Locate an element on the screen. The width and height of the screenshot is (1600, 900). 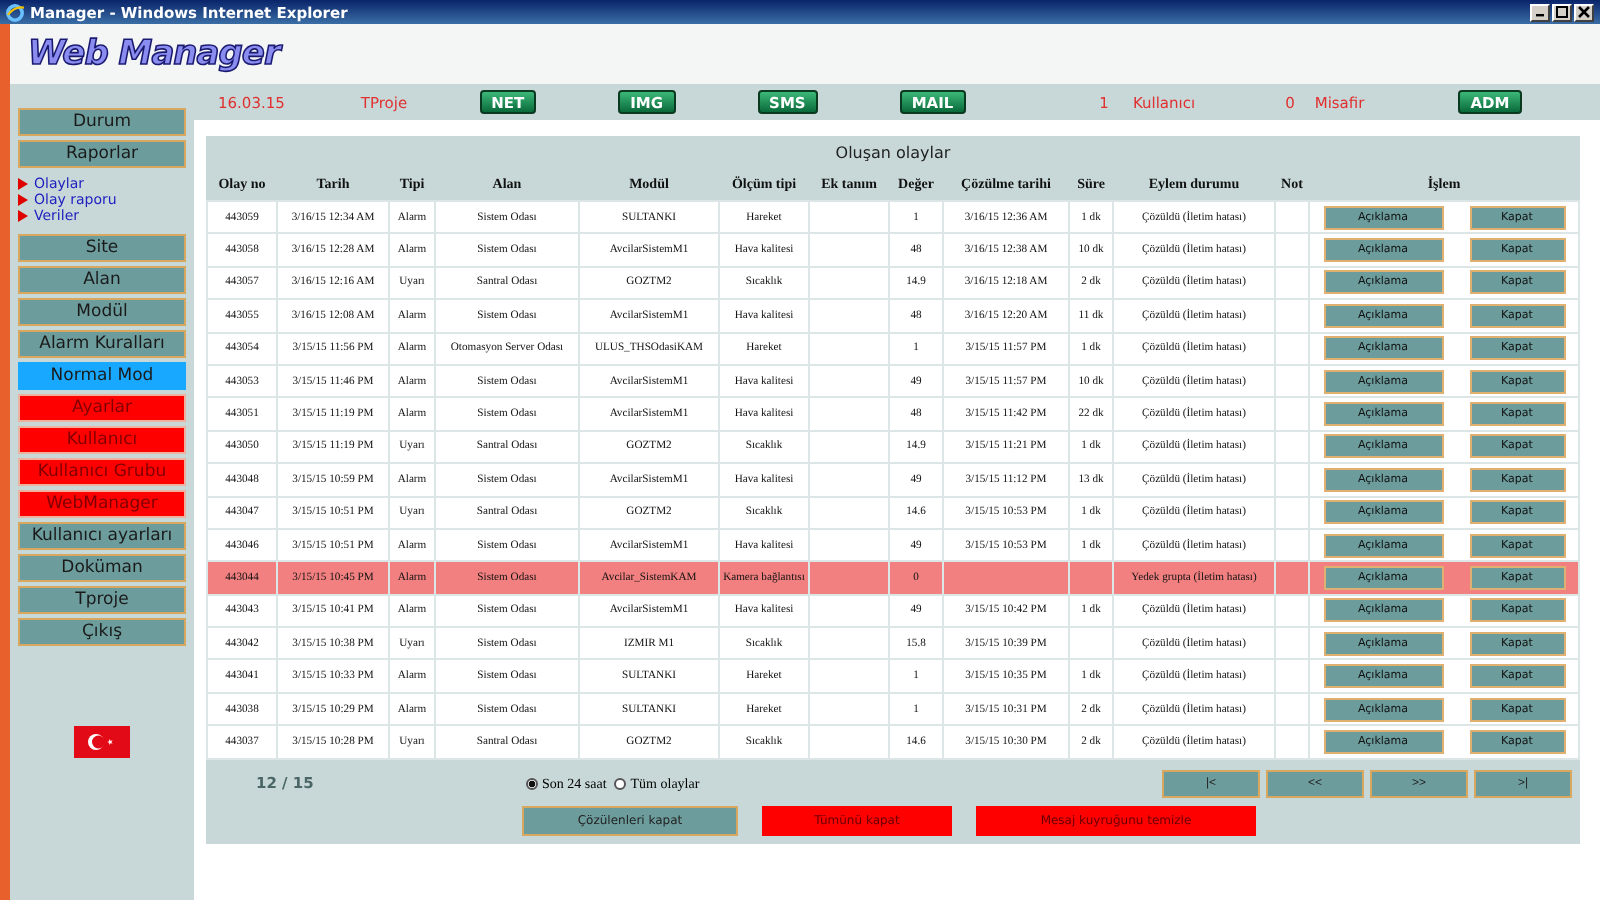
sidebar-button: Çıkış is located at coordinates (102, 632).